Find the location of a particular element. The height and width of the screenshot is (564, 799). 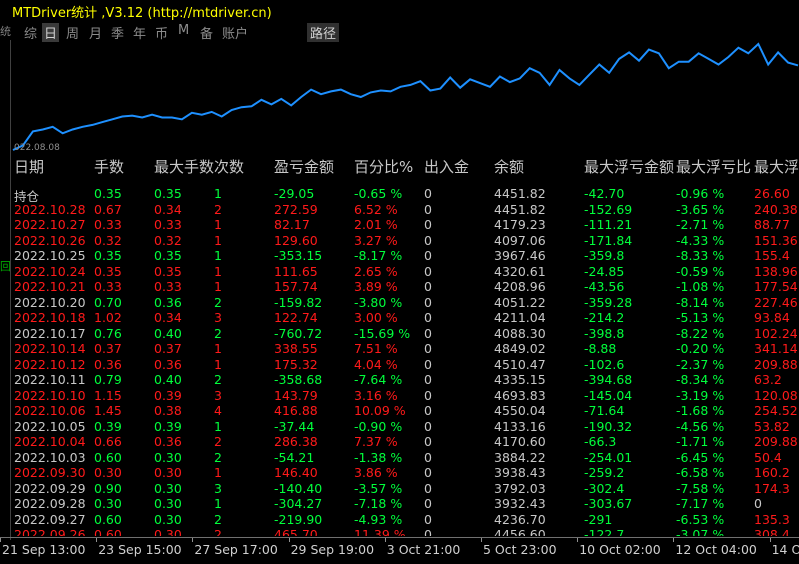

cell-last: 240.38 is located at coordinates (776, 209).